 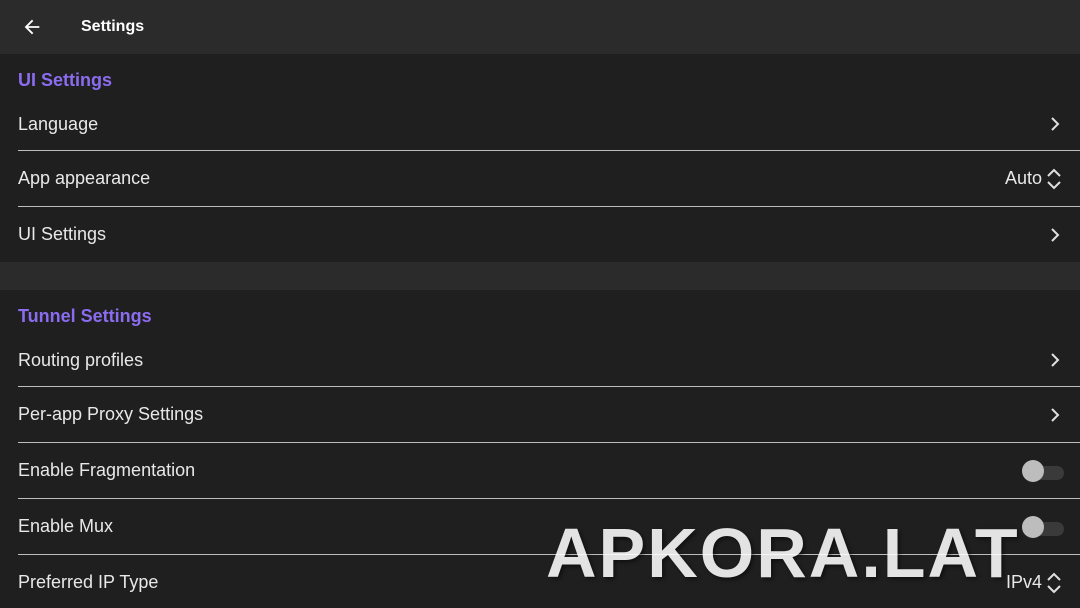 I want to click on top-app-bar: Settings, so click(x=540, y=27).